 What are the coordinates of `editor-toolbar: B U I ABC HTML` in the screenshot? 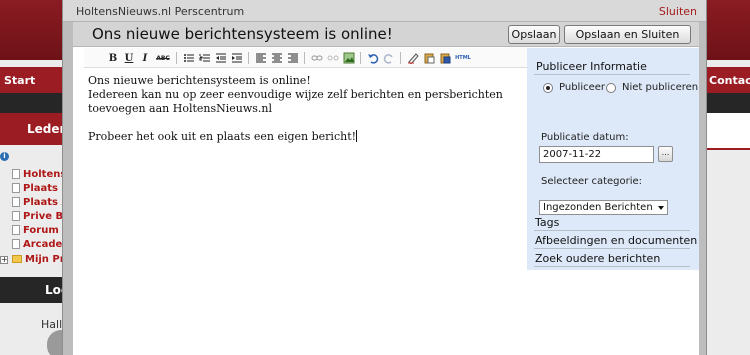 It's located at (305, 58).